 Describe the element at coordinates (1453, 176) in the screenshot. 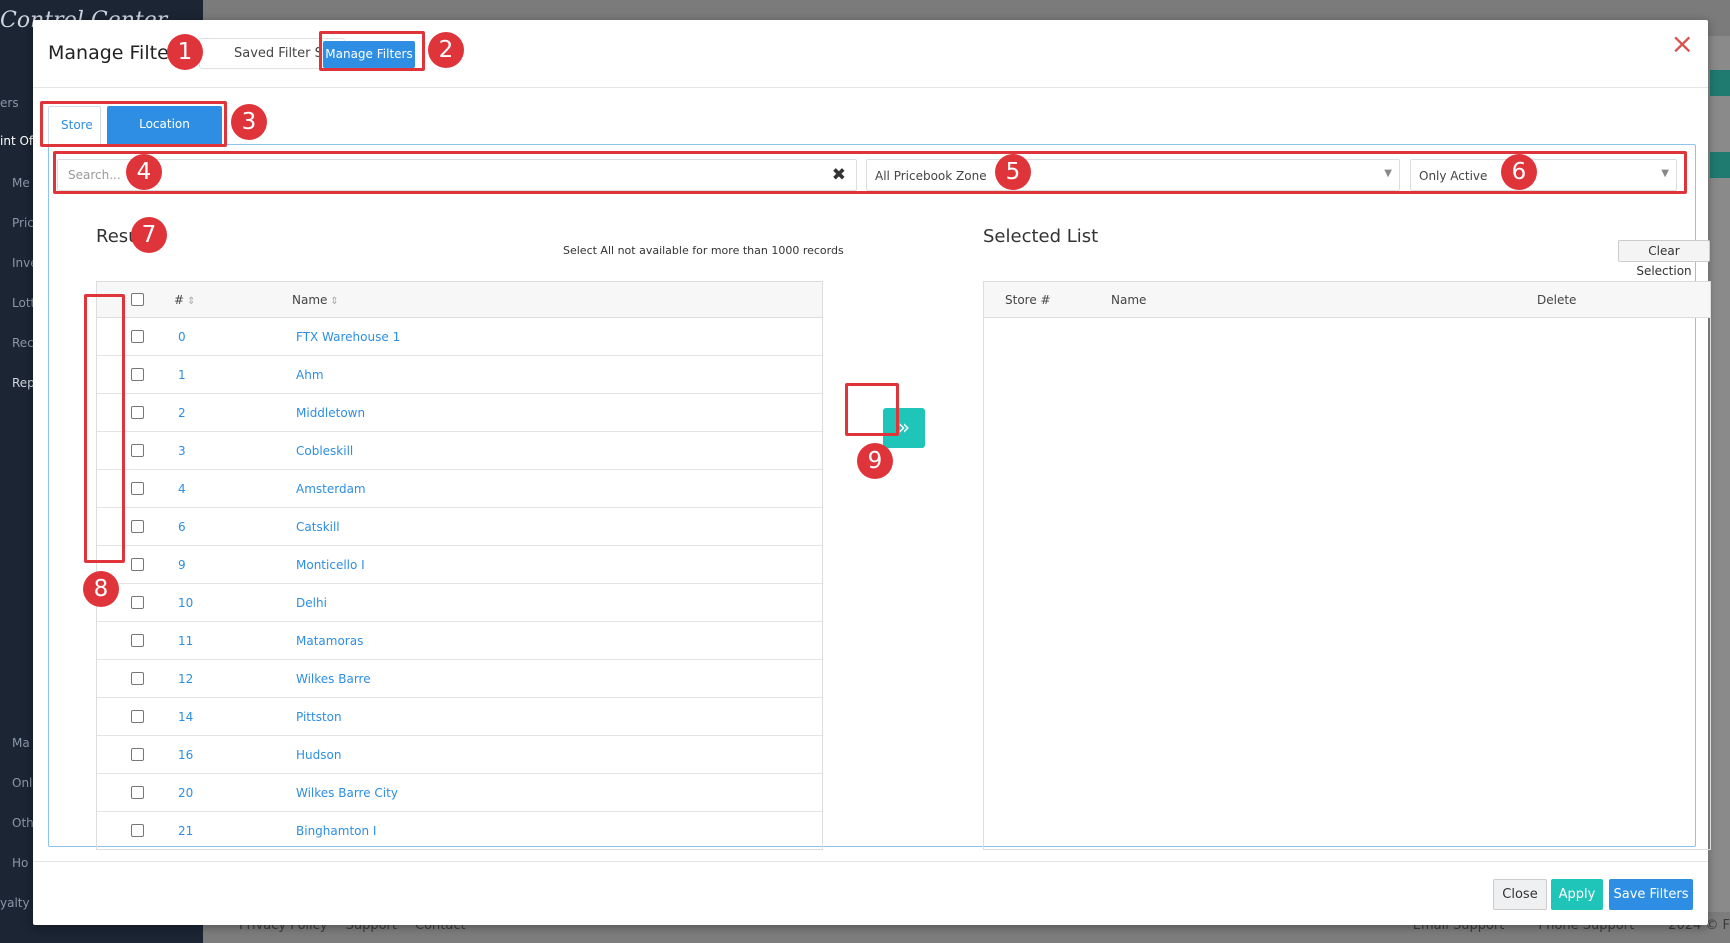

I see `status-filter-value: Only Active` at that location.